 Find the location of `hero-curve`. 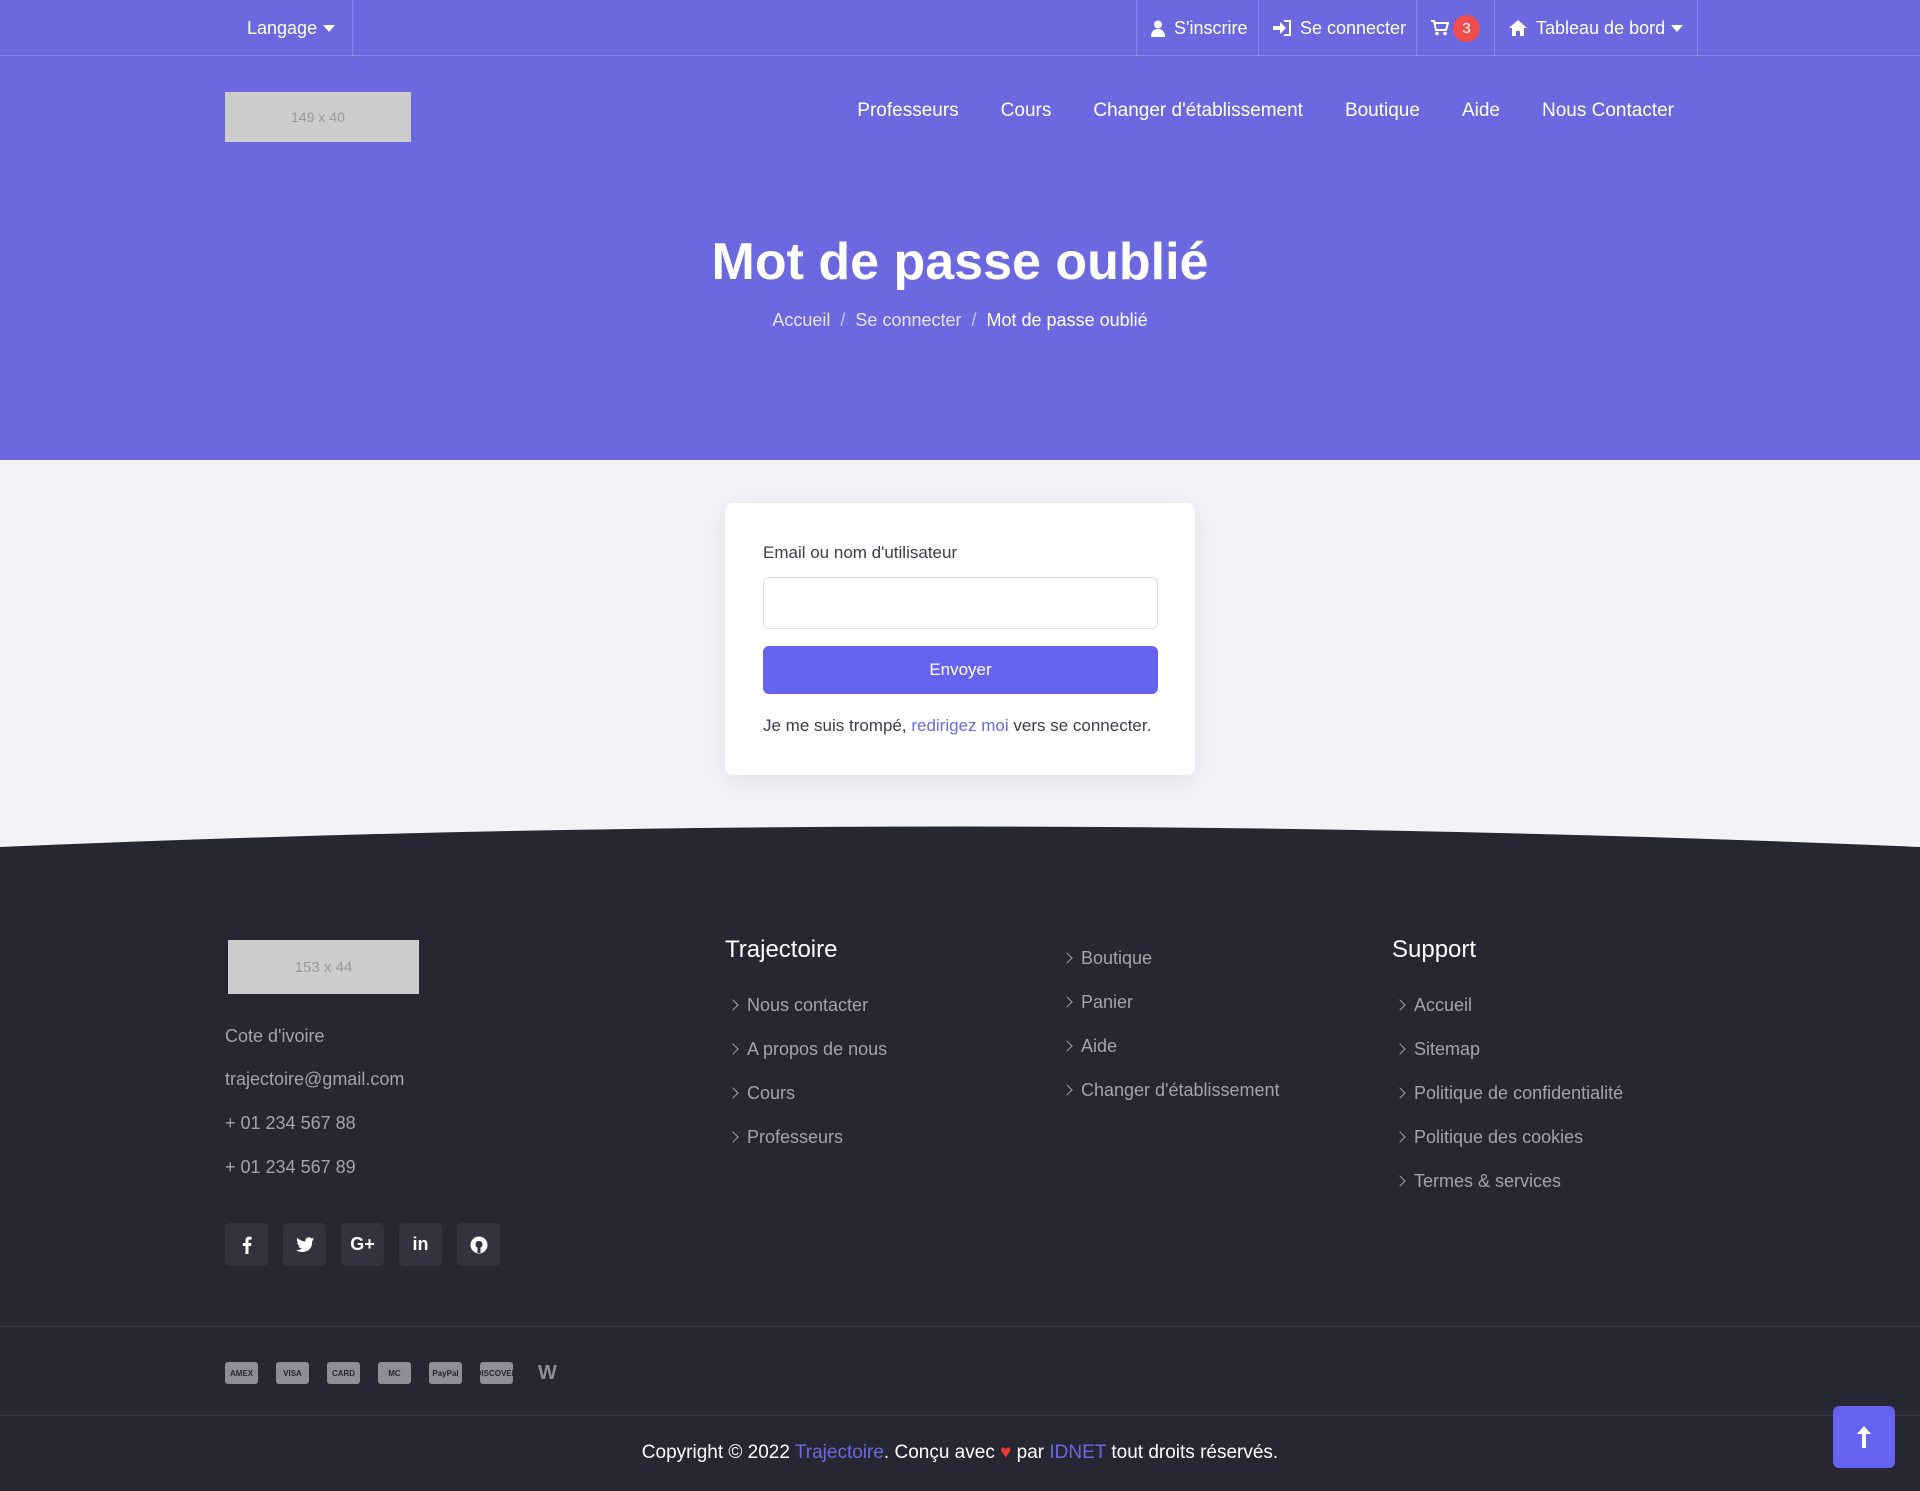

hero-curve is located at coordinates (960, 433).